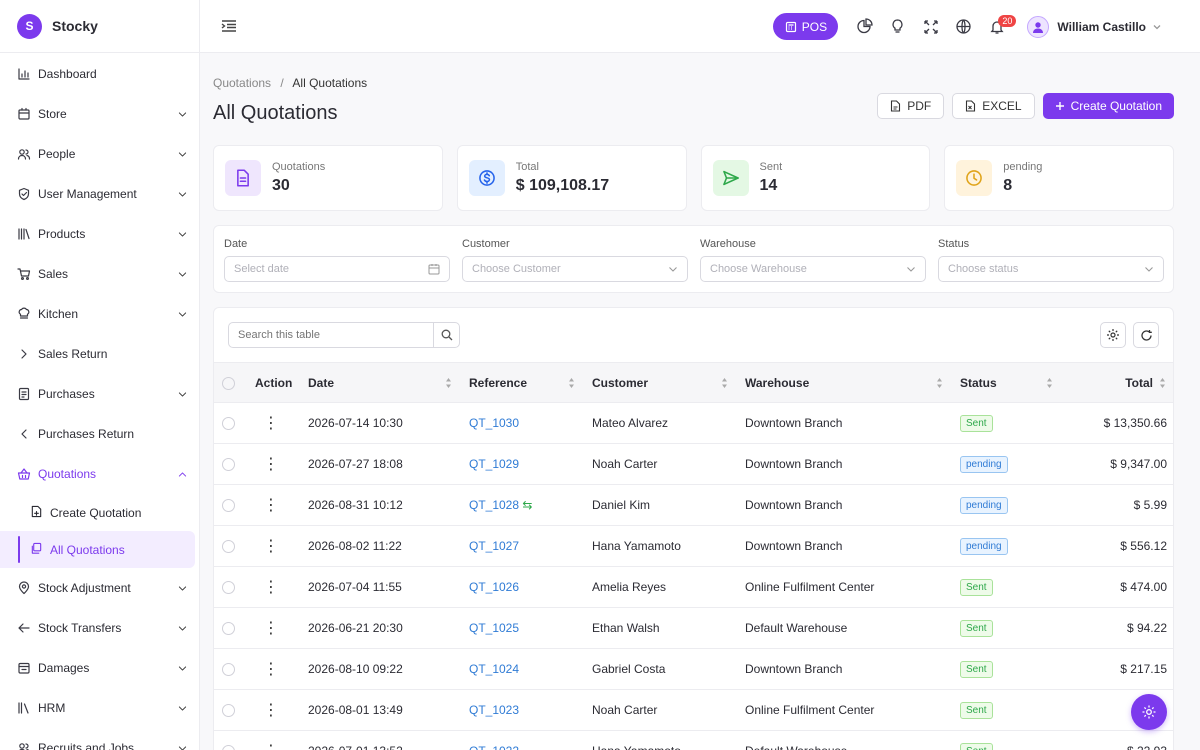 This screenshot has width=1200, height=750. What do you see at coordinates (99, 588) in the screenshot?
I see `sidebar-item-stock-adjustment: Stock Adjustment` at bounding box center [99, 588].